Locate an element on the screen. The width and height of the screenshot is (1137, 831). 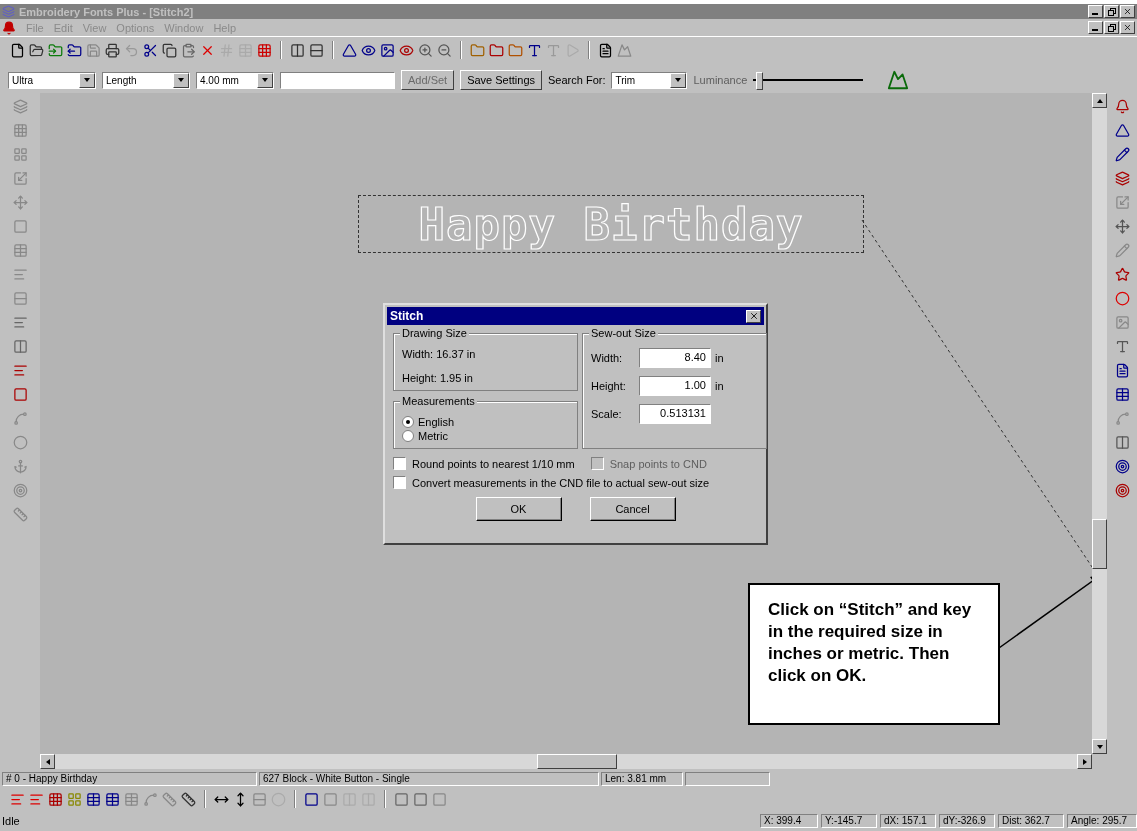
horizontal-scrollbar is located at coordinates (566, 761).